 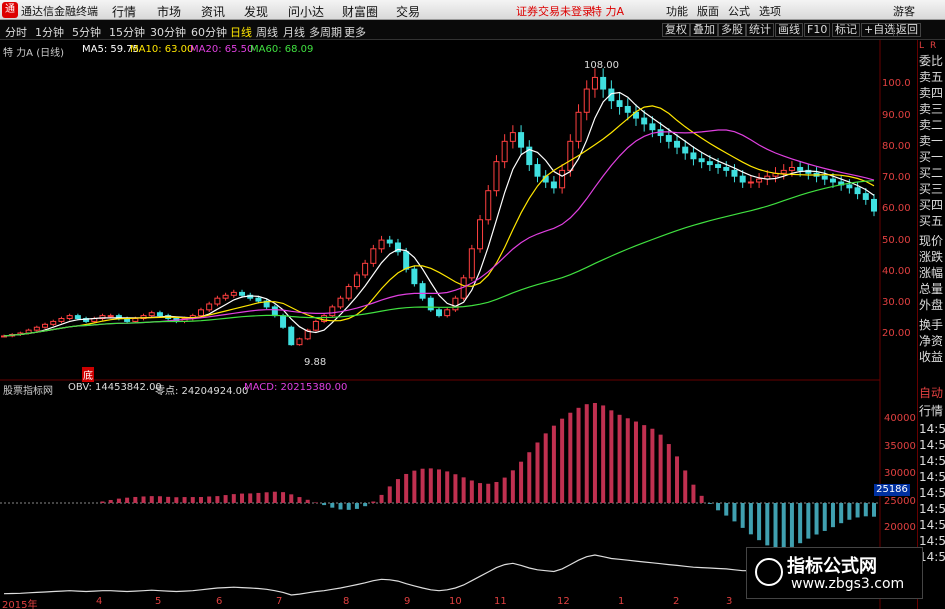 I want to click on side-tick-time: 14:50, so click(x=932, y=429).